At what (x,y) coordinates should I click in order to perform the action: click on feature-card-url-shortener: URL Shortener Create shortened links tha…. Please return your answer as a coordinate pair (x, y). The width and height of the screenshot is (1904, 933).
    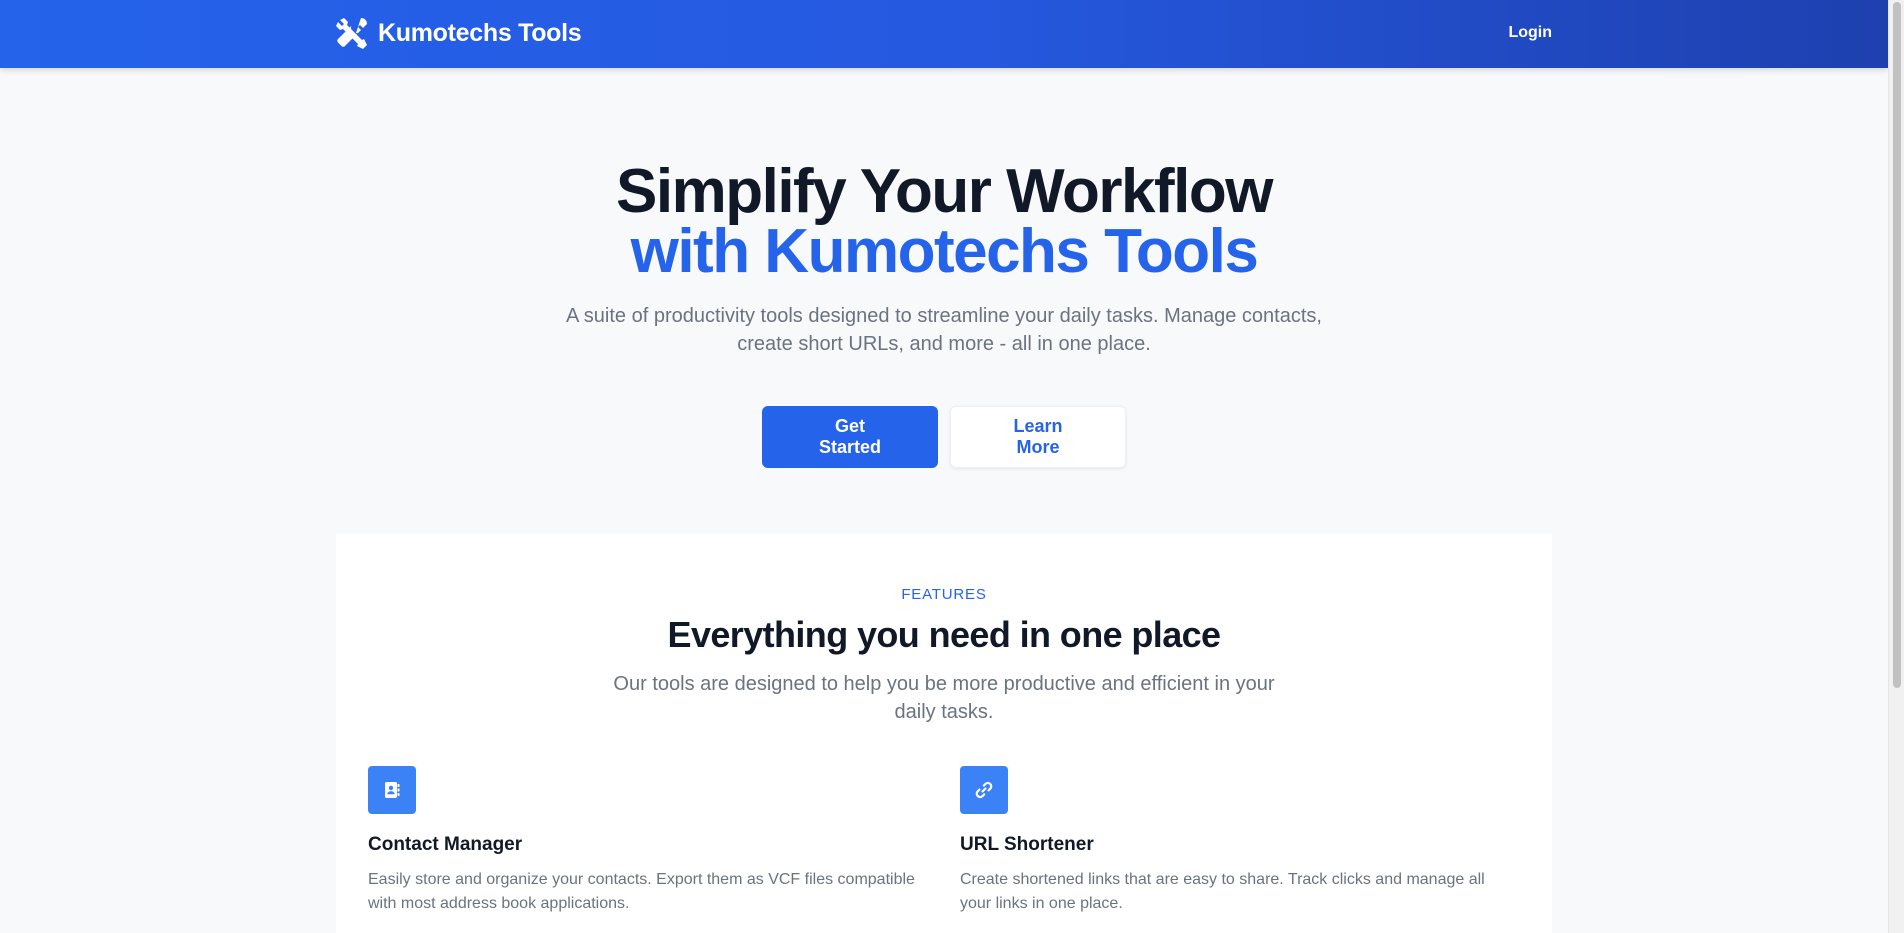
    Looking at the image, I should click on (1240, 841).